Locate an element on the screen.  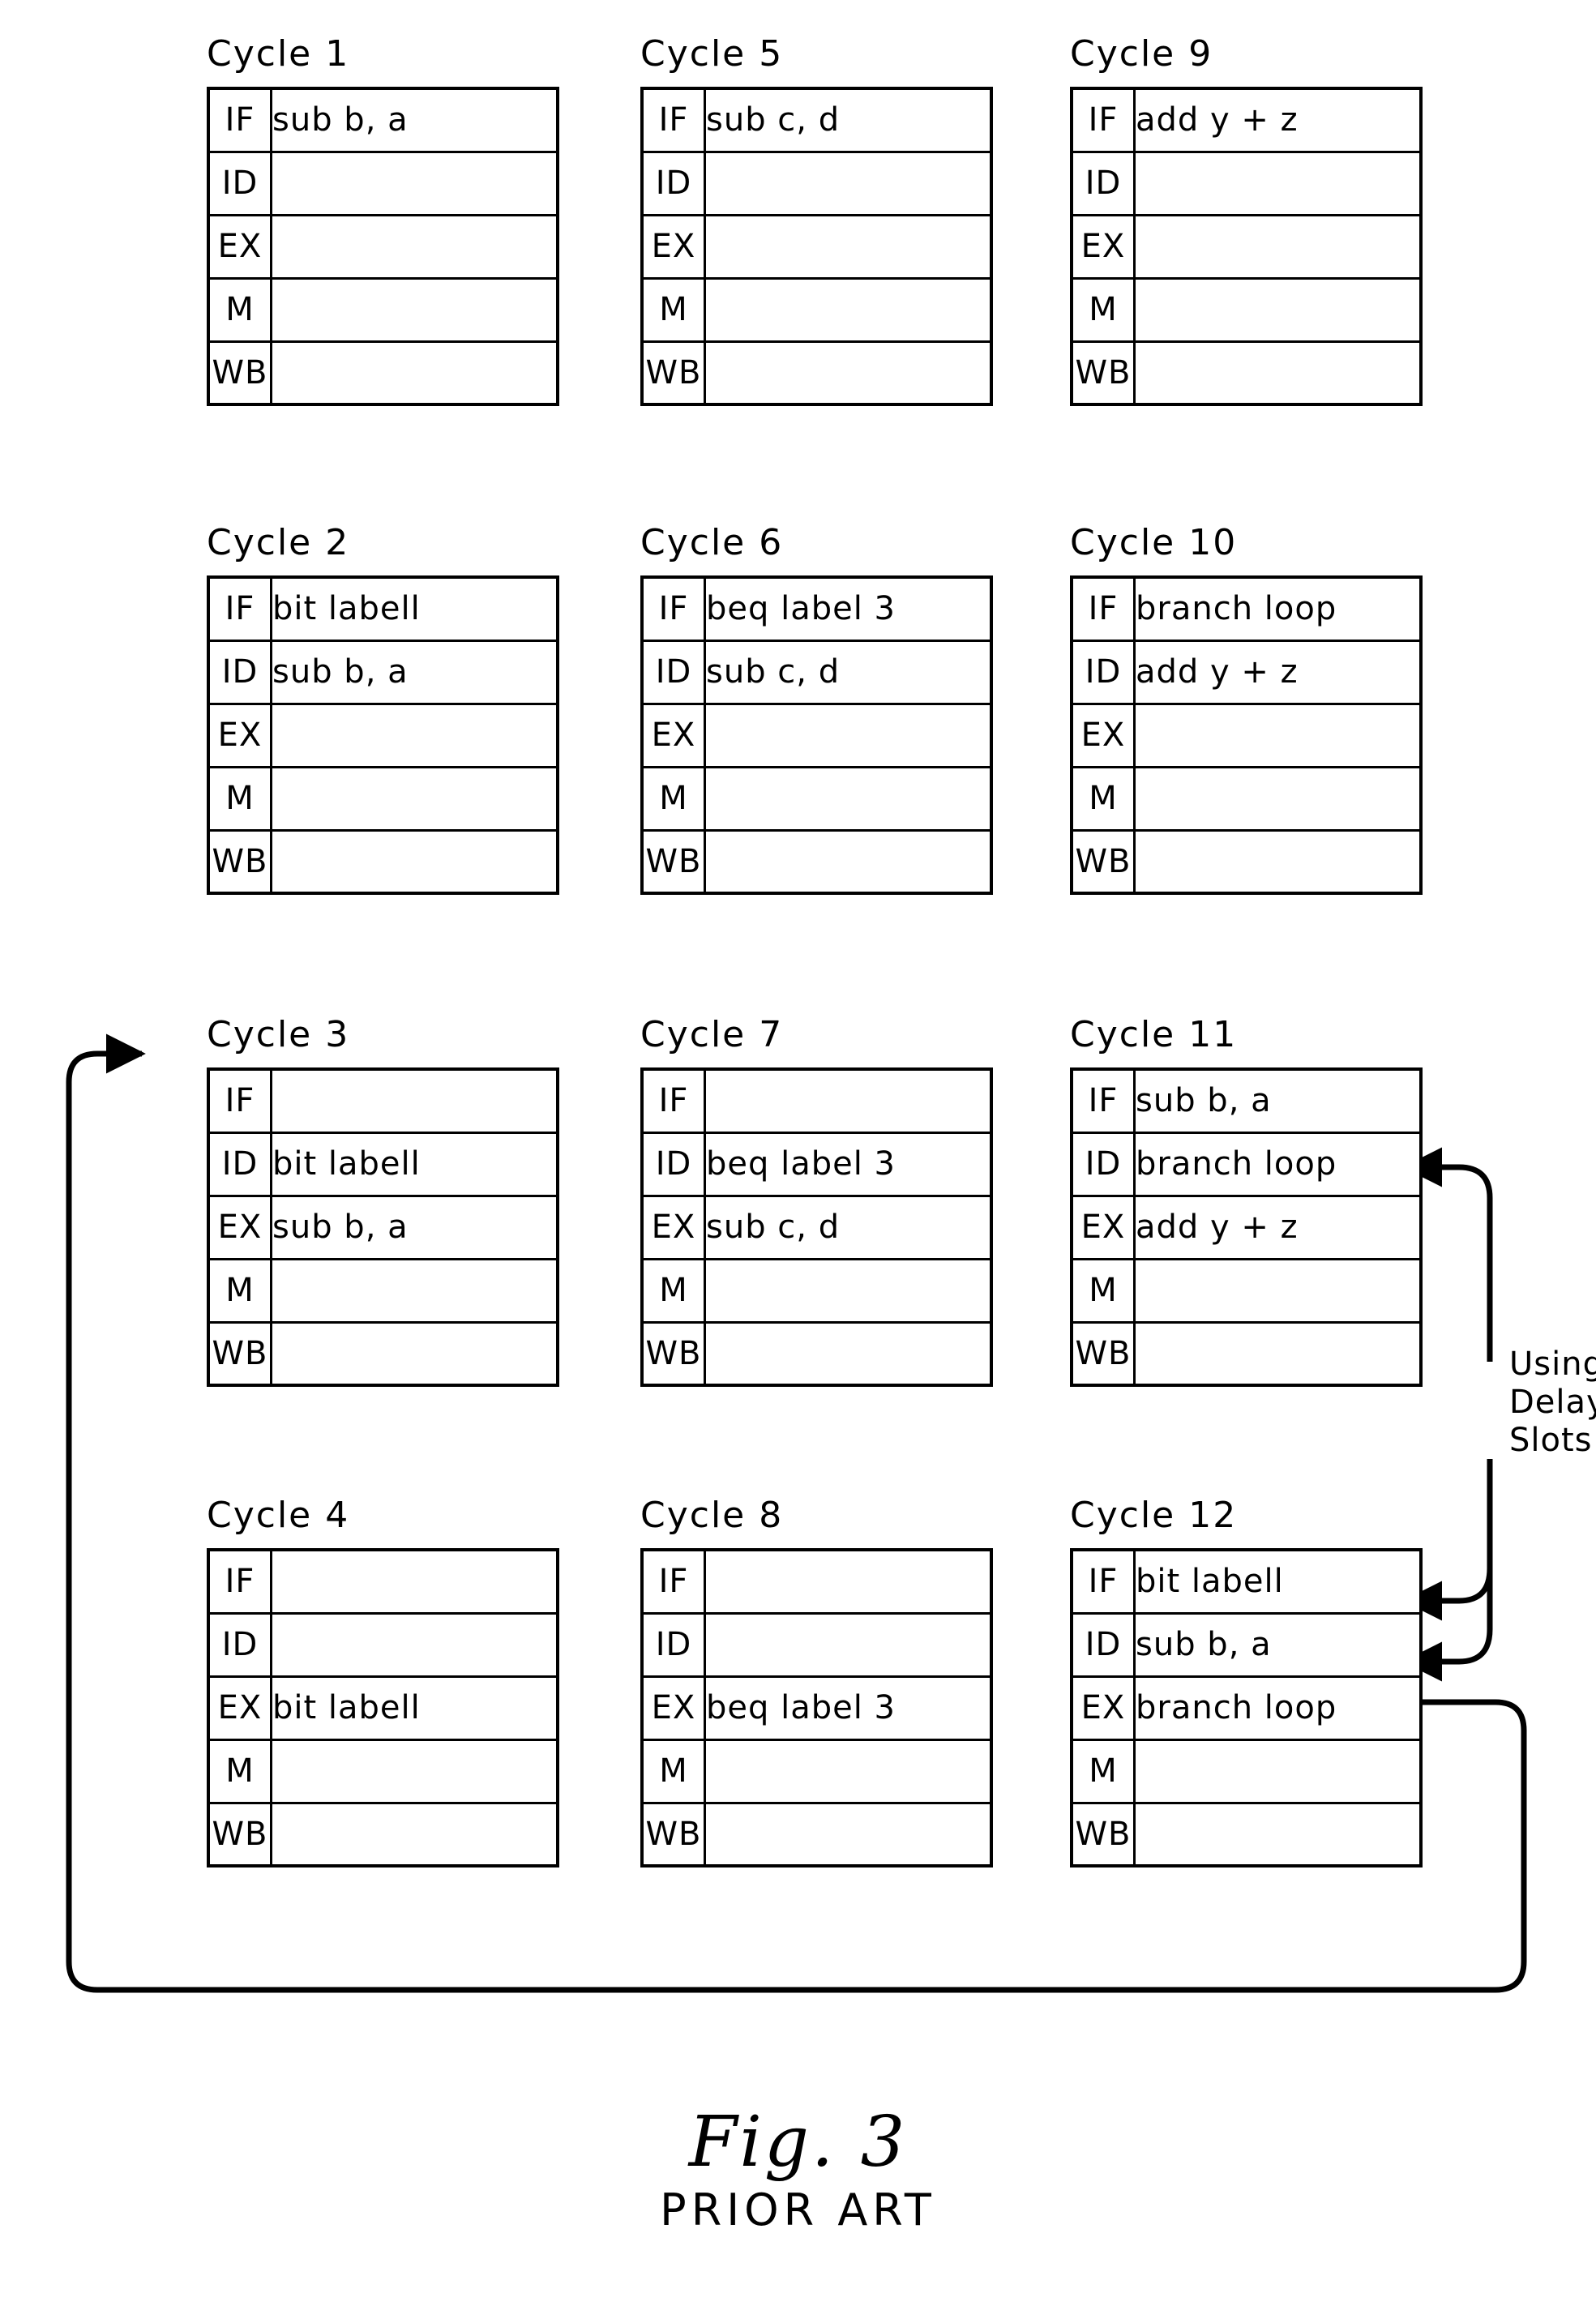
cycle-title: Cycle 8 is located at coordinates (712, 1515).